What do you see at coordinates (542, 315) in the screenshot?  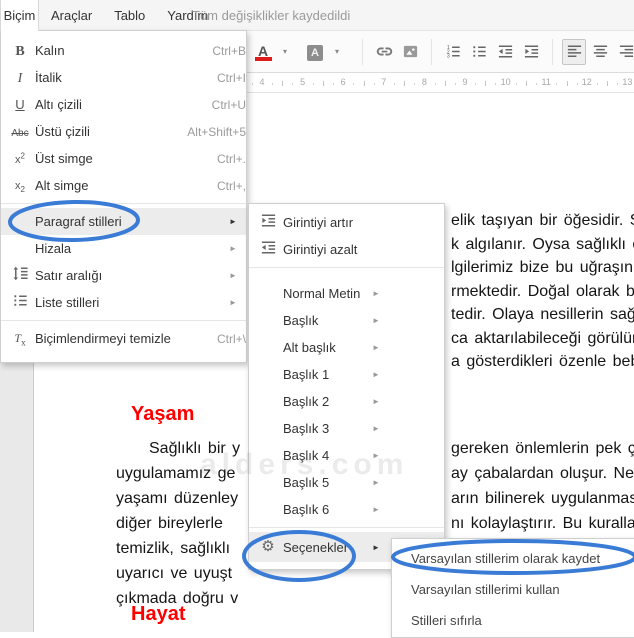 I see `document-text-line: tedir. Olaya nesillerin sağlığı olarak` at bounding box center [542, 315].